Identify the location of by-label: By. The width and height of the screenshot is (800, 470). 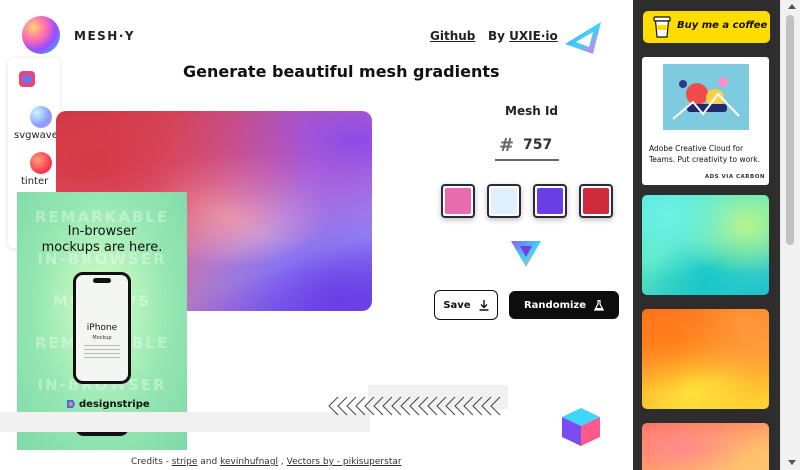
(496, 36).